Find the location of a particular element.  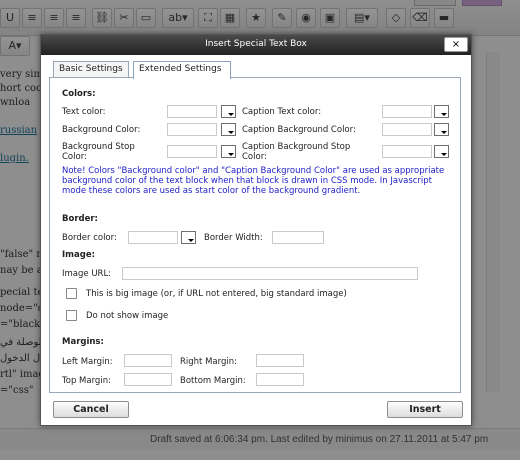

image-url-input is located at coordinates (270, 273).